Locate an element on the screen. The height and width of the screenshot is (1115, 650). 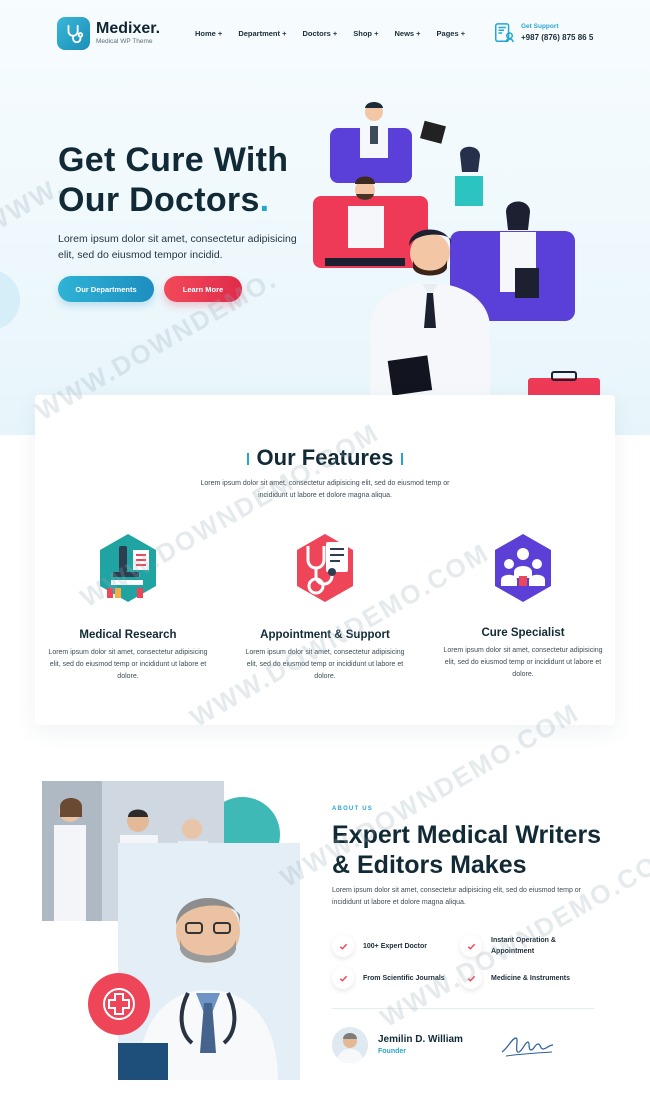
signature-icon is located at coordinates (527, 1047).